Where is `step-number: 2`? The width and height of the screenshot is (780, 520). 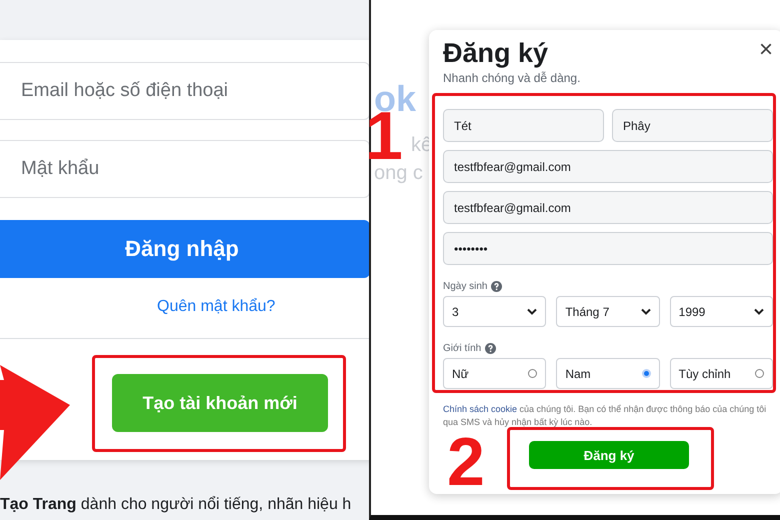 step-number: 2 is located at coordinates (466, 462).